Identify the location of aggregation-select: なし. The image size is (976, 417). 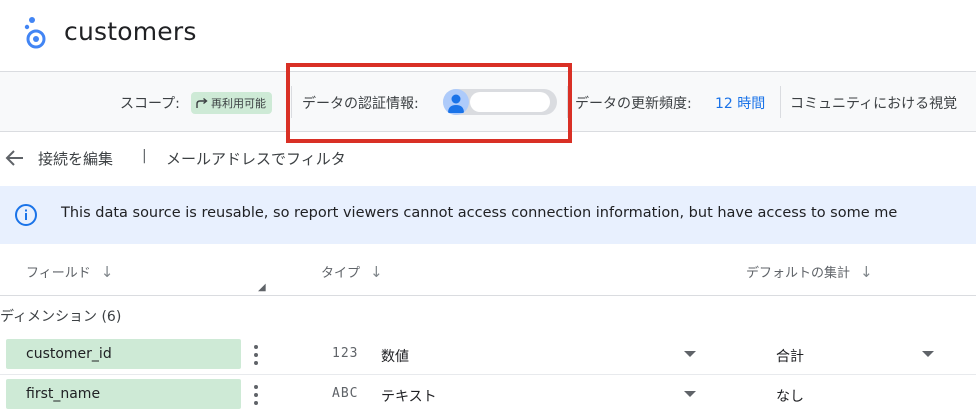
(790, 396).